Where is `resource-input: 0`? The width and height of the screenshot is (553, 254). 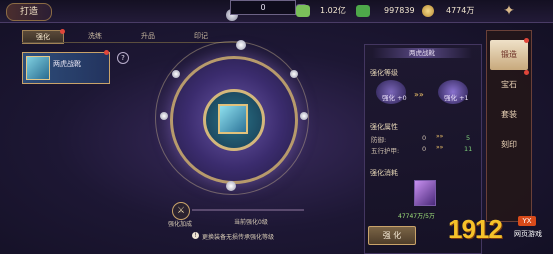 resource-input: 0 is located at coordinates (263, 7).